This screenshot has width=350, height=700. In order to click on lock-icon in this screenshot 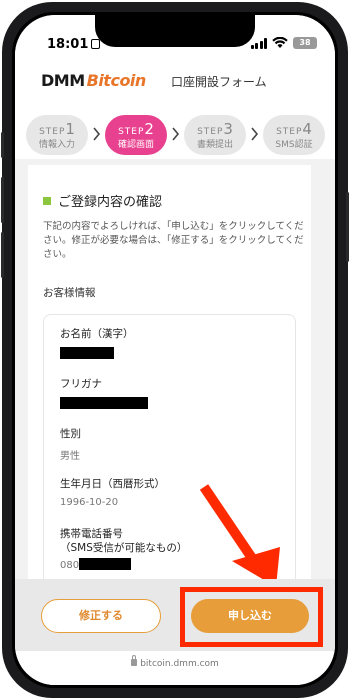, I will do `click(134, 660)`.